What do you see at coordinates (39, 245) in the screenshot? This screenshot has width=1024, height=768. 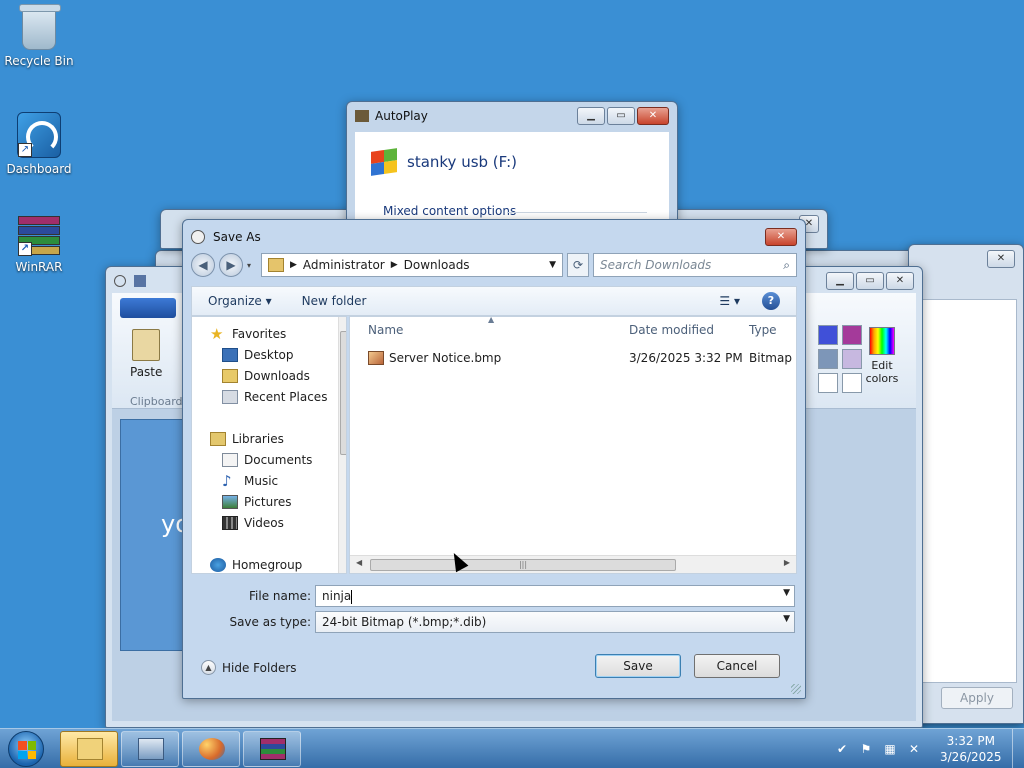 I see `desktop-icon-winrar: ↗ WinRAR` at bounding box center [39, 245].